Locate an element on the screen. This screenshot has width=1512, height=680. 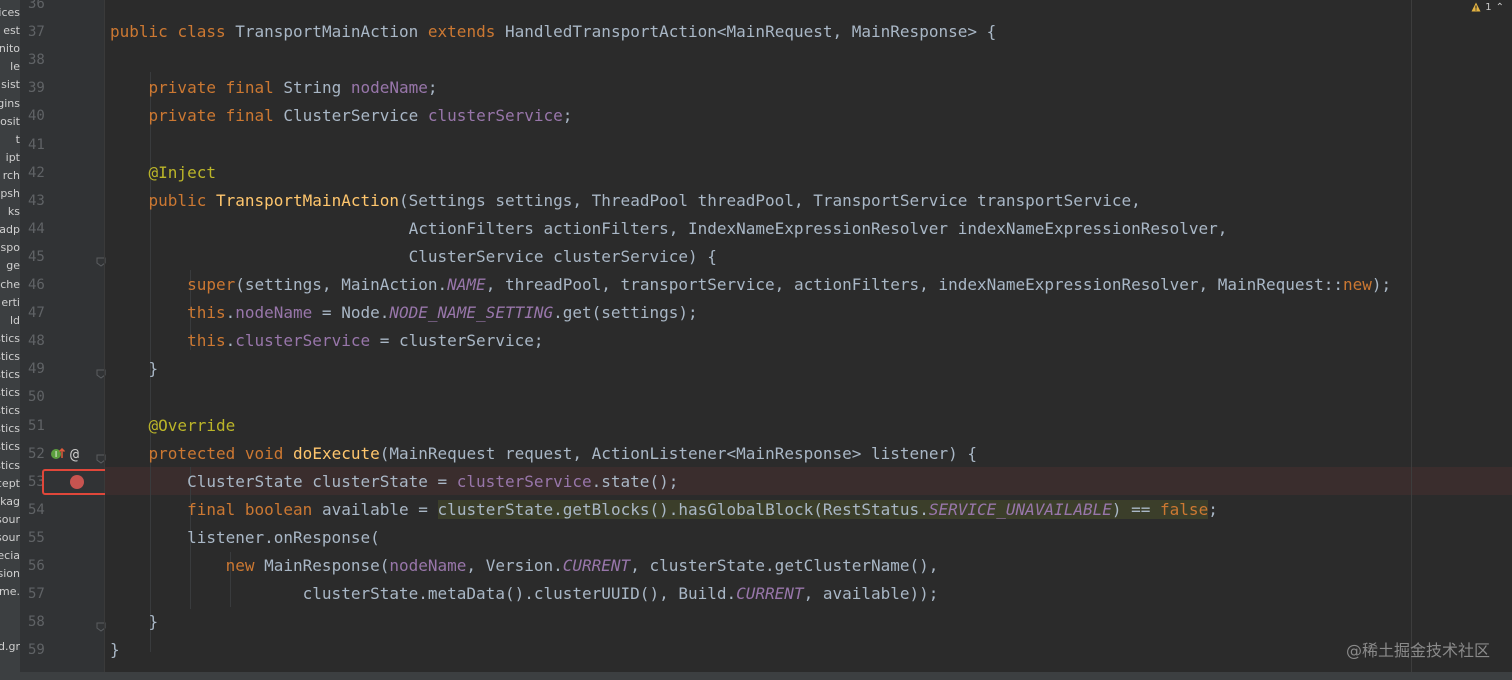
line-number: 36 is located at coordinates (42, 9).